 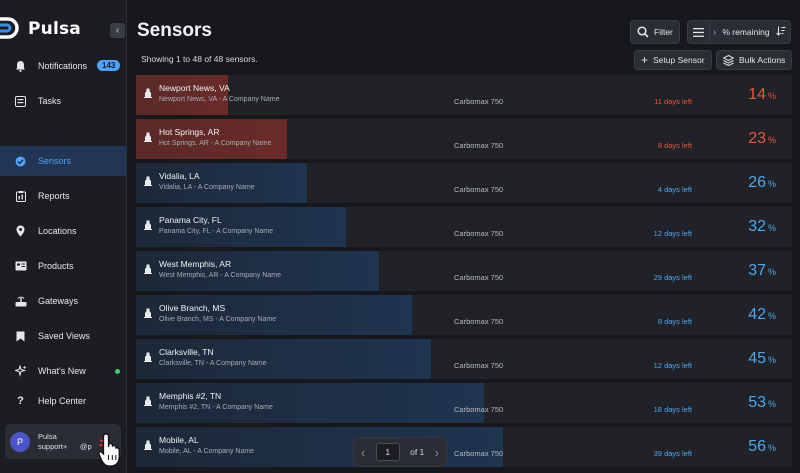 I want to click on plus-icon: +, so click(x=645, y=60).